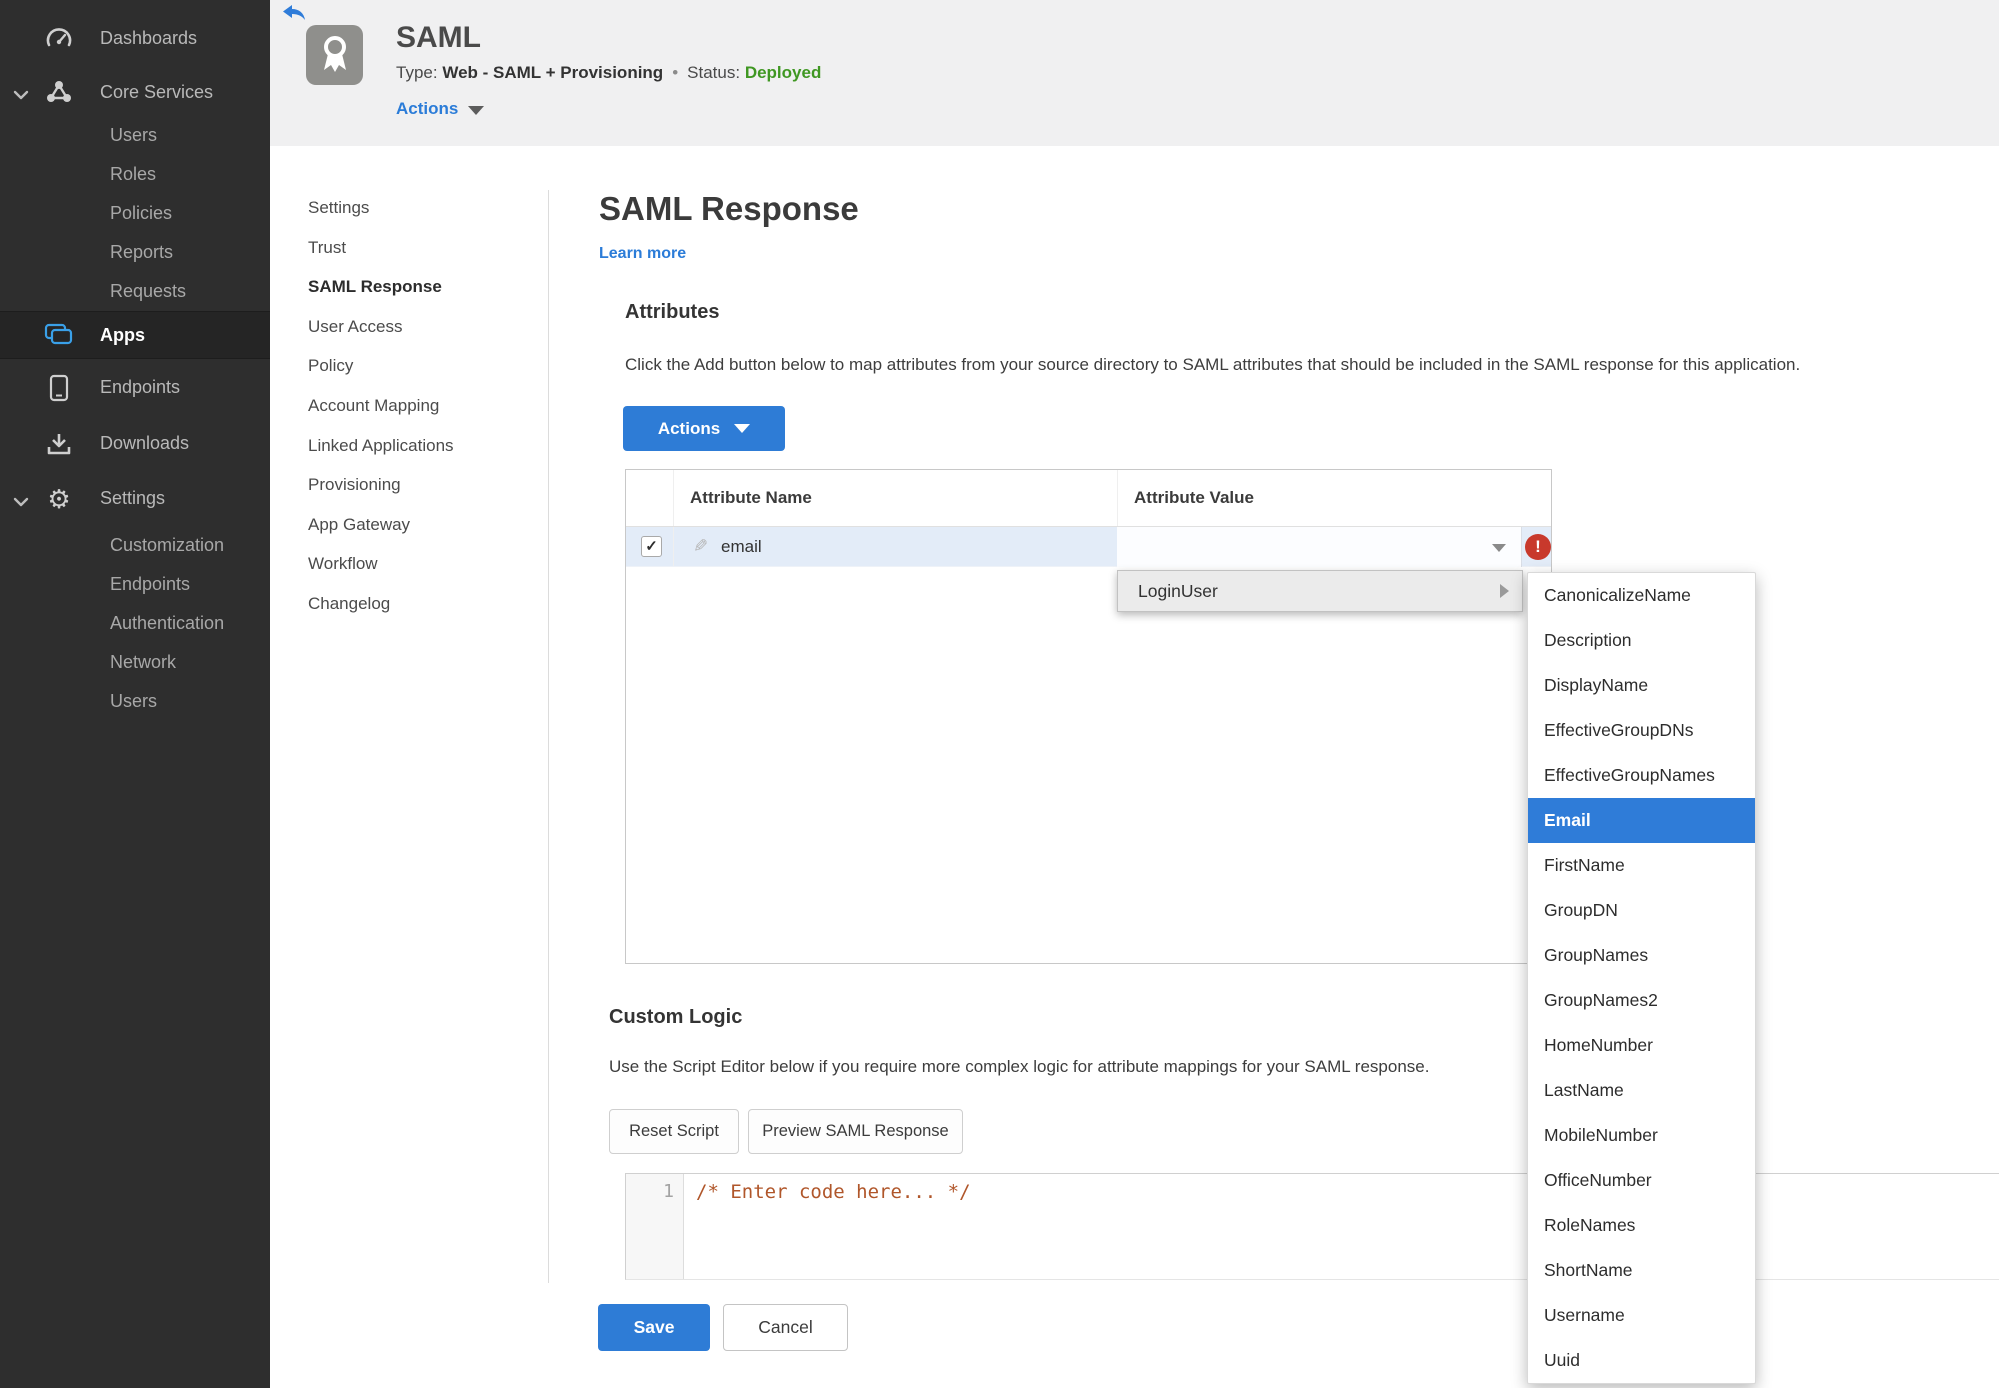 Image resolution: width=1999 pixels, height=1388 pixels. Describe the element at coordinates (1641, 1360) in the screenshot. I see `submenu-item-uuid: Uuid` at that location.